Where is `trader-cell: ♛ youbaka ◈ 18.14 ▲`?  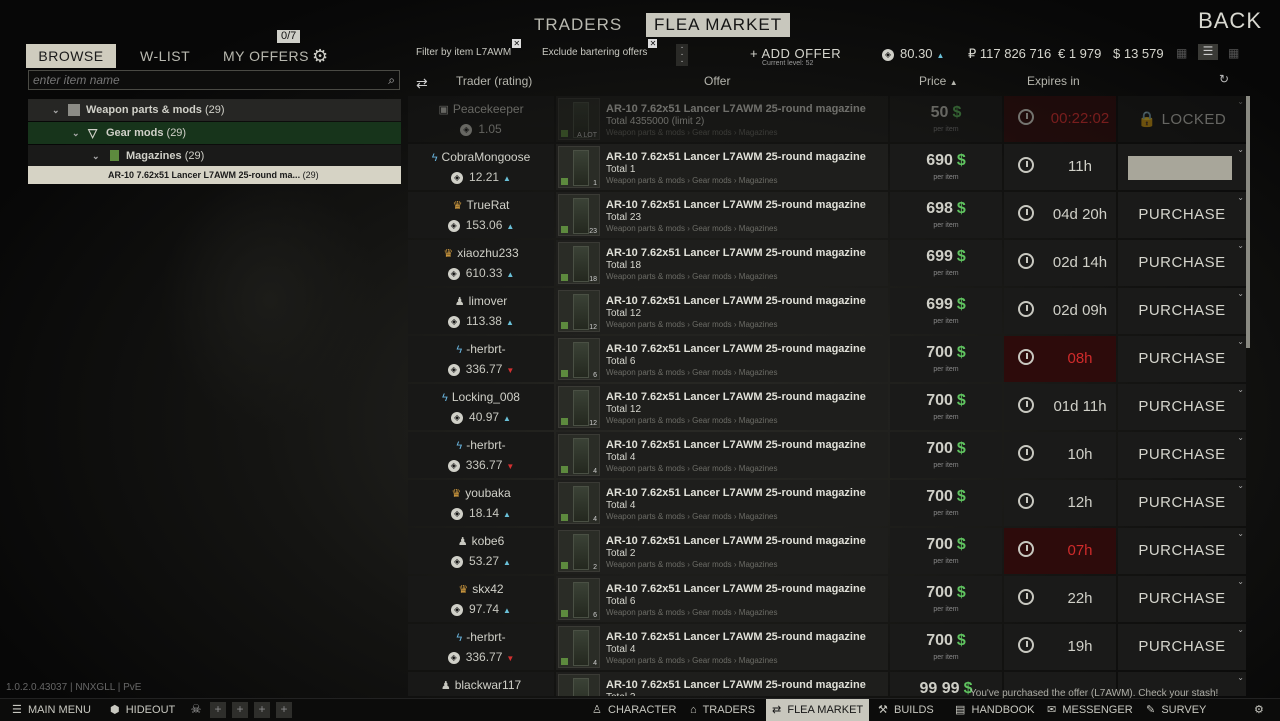
trader-cell: ♛ youbaka ◈ 18.14 ▲ is located at coordinates (481, 503).